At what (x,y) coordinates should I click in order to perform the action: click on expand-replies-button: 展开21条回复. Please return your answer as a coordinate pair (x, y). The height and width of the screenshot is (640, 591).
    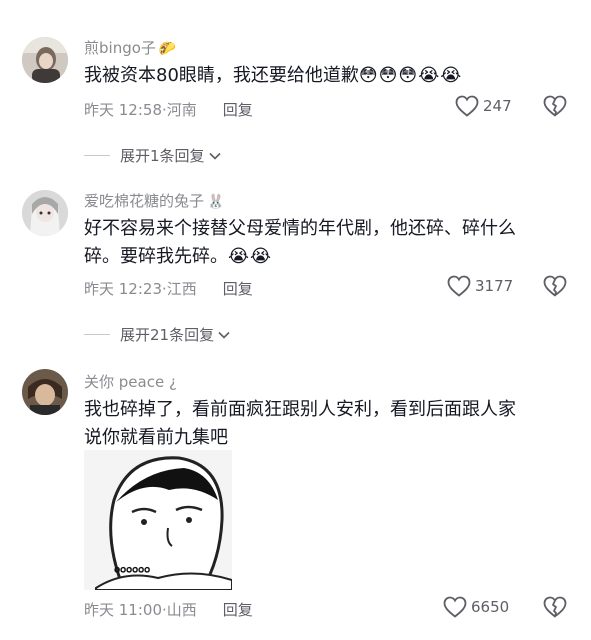
    Looking at the image, I should click on (157, 334).